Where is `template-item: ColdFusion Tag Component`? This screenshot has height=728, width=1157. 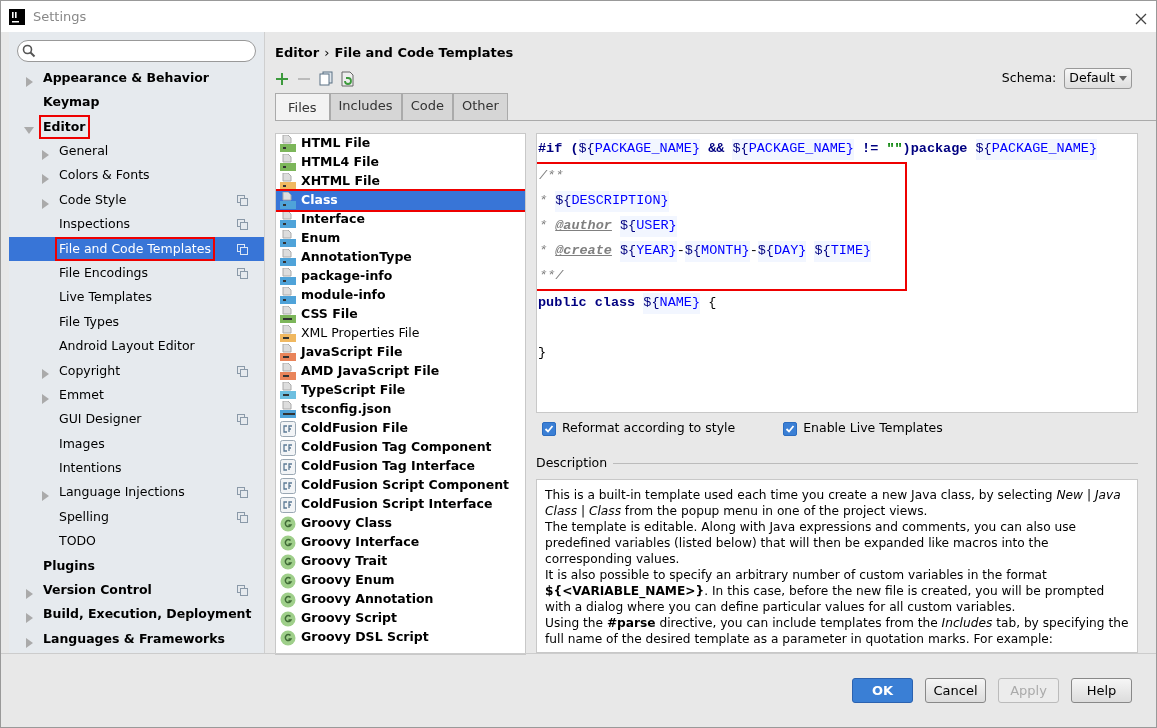
template-item: ColdFusion Tag Component is located at coordinates (400, 447).